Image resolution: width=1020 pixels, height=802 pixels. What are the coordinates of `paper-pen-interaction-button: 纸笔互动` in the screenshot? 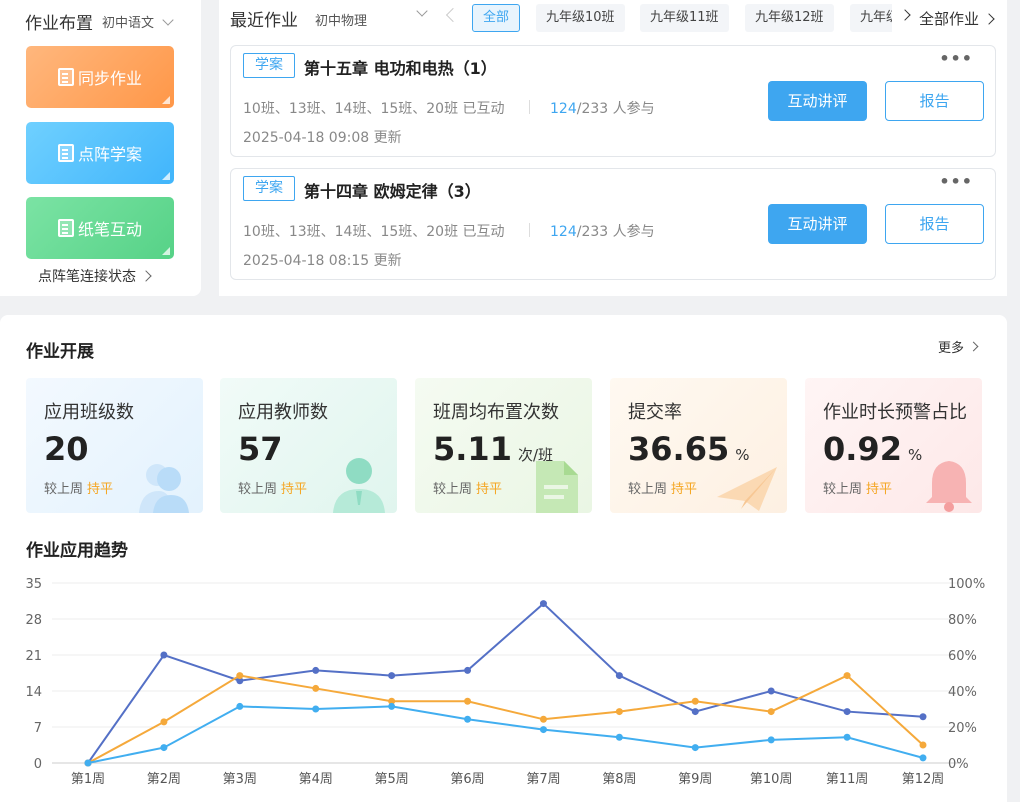 It's located at (100, 228).